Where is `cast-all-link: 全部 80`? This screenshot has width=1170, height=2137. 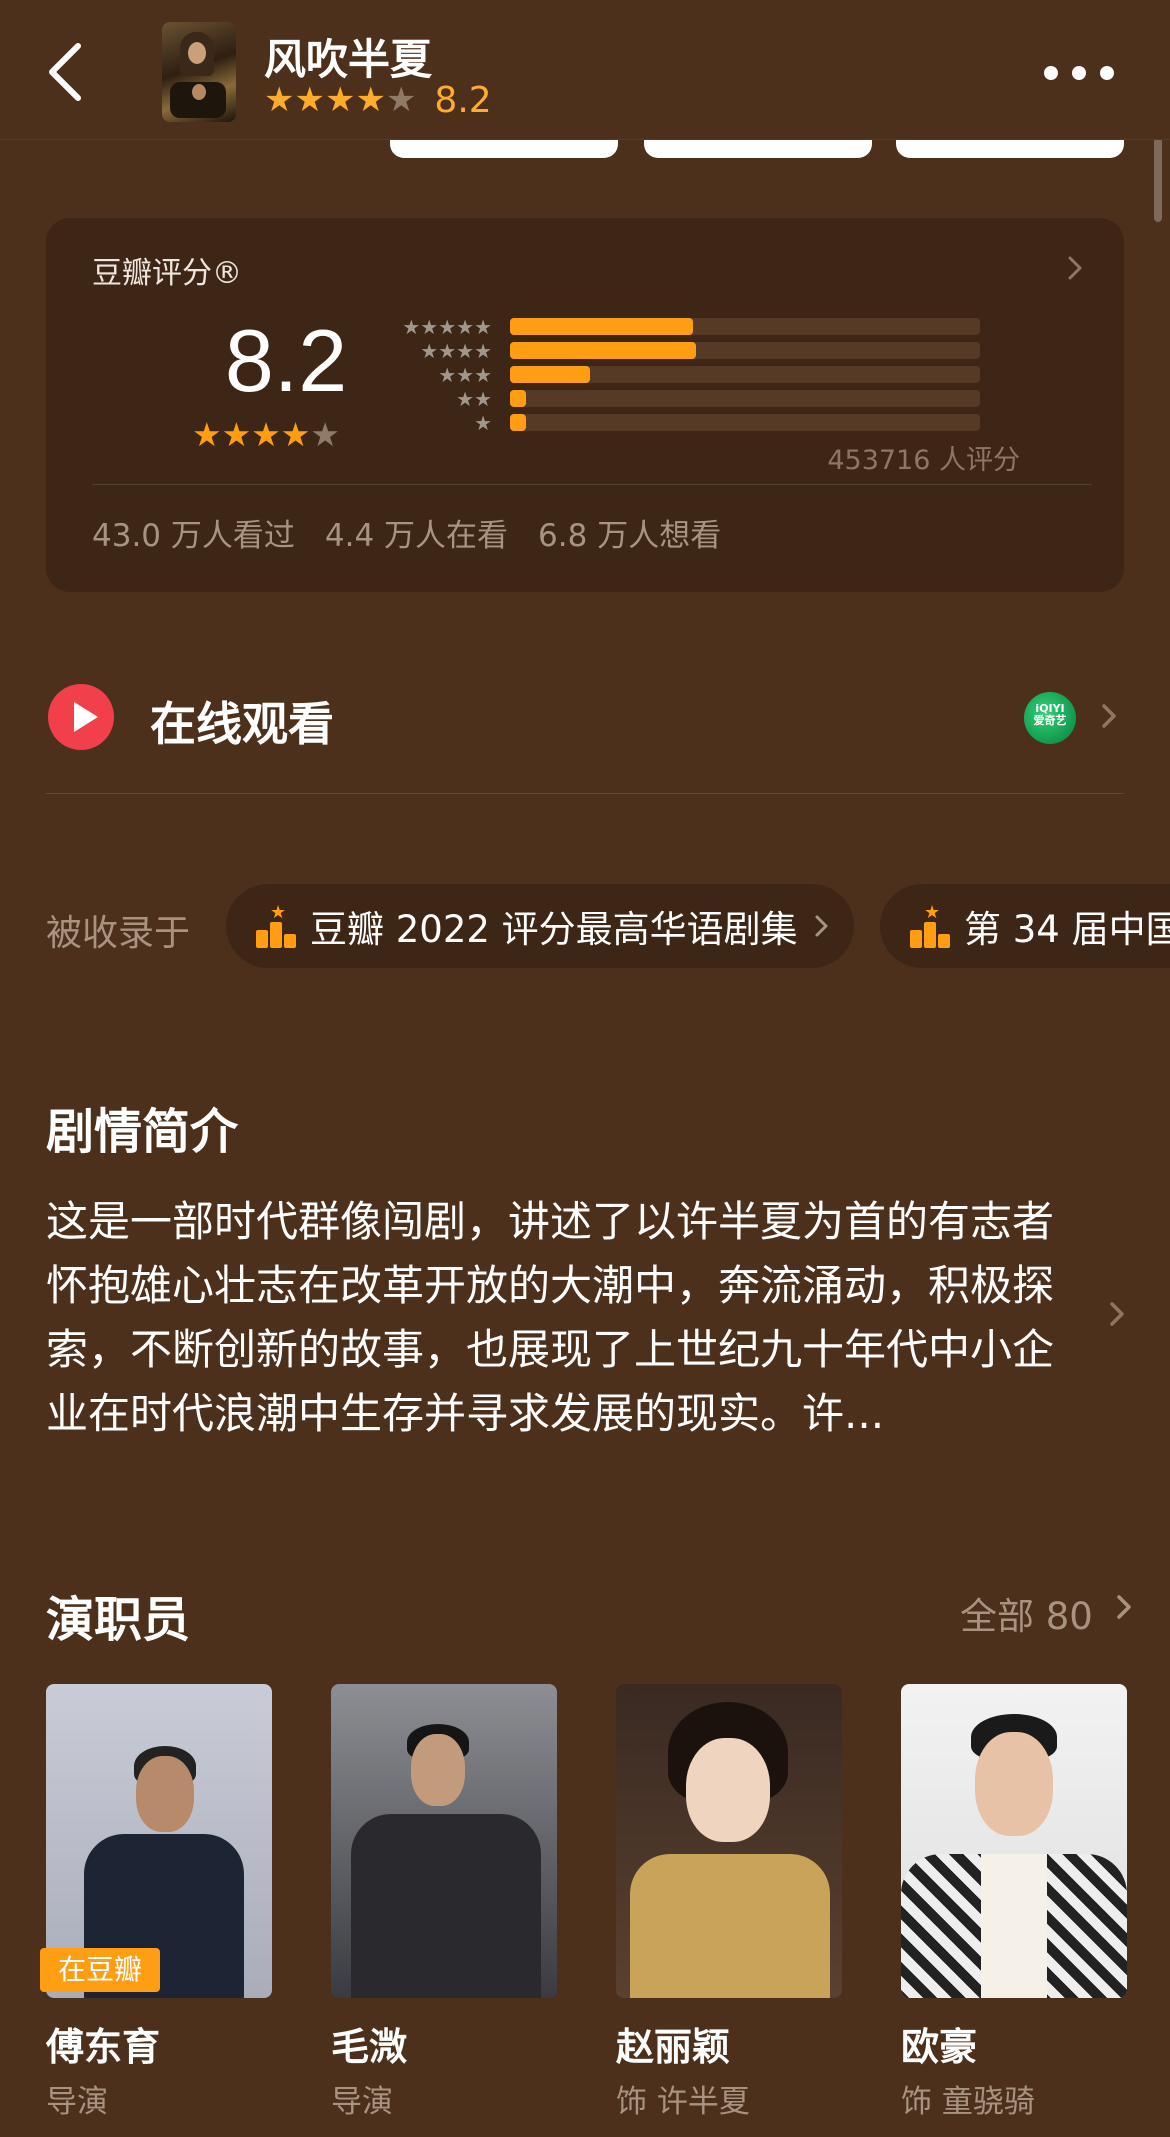 cast-all-link: 全部 80 is located at coordinates (1026, 1613).